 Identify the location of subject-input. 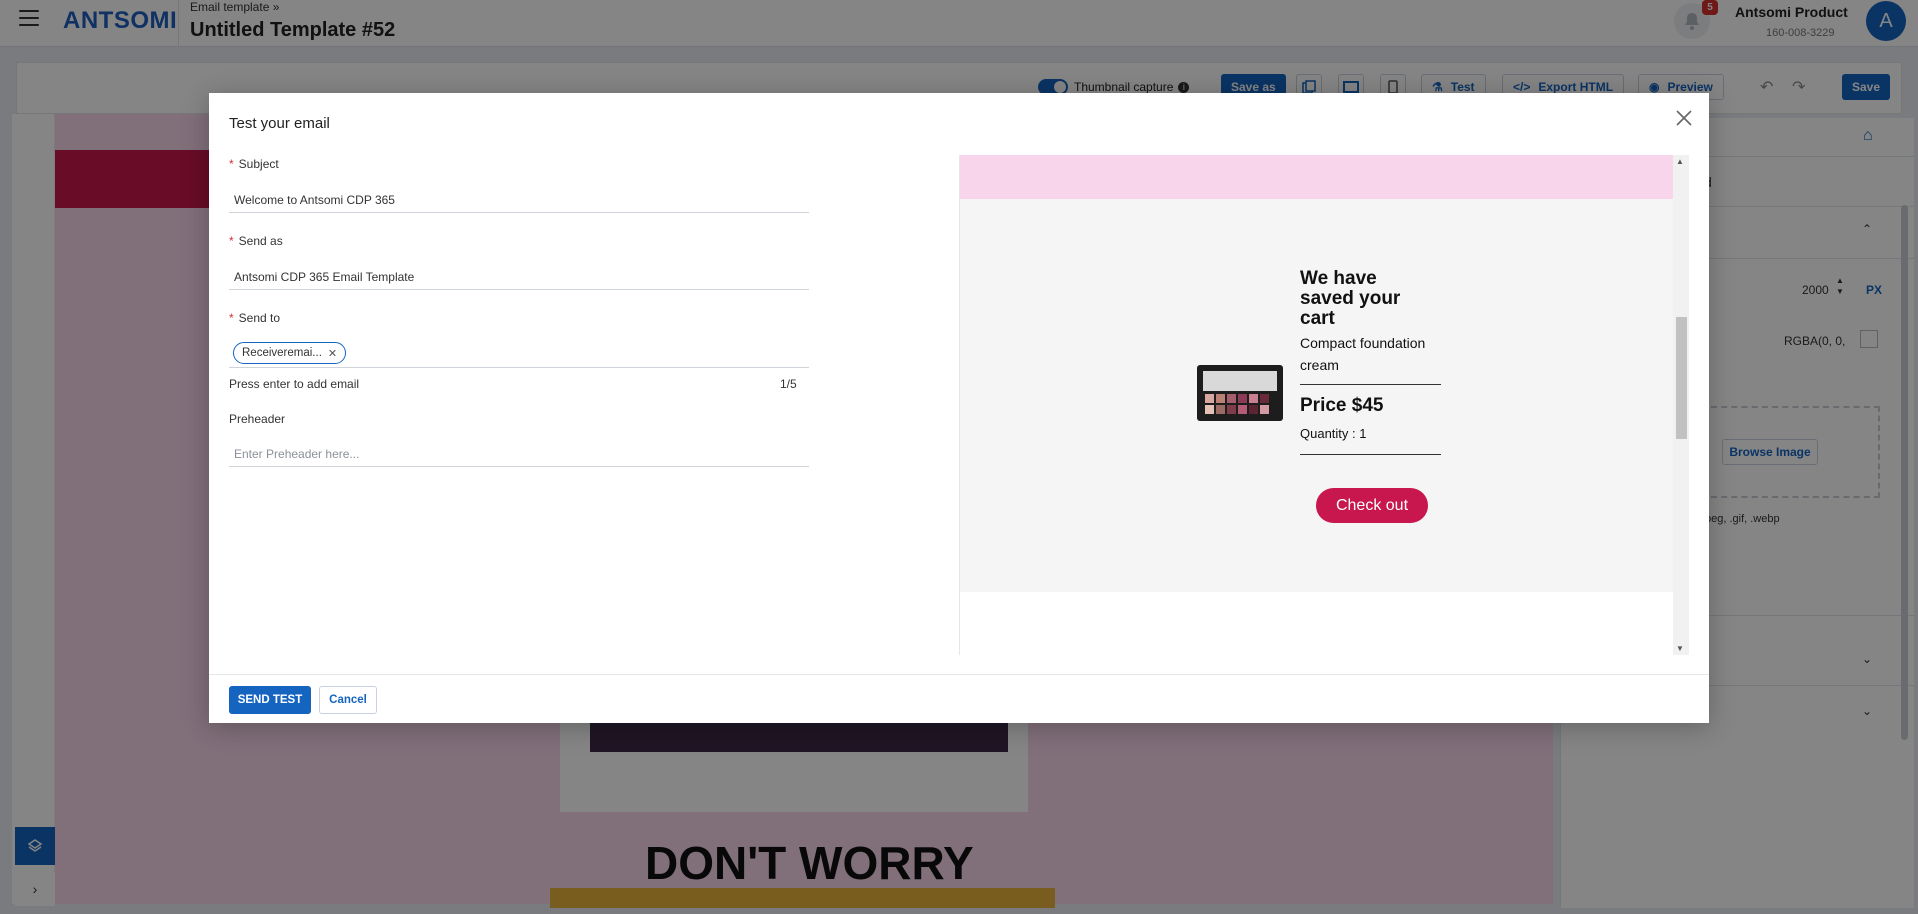
(519, 200).